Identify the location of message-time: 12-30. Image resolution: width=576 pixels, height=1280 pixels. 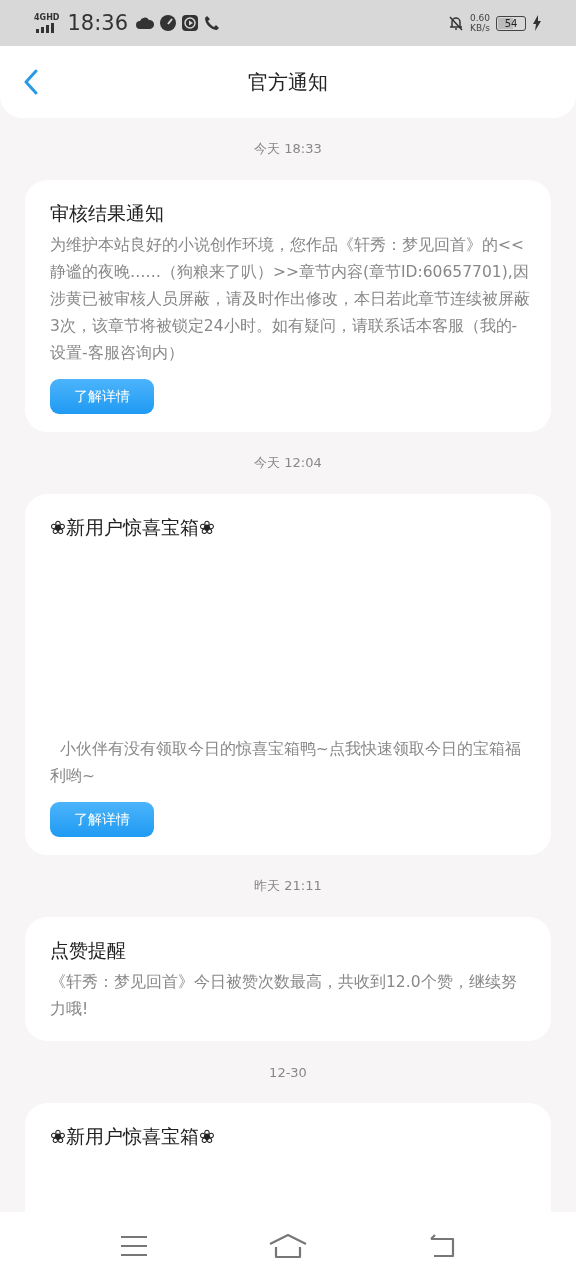
(288, 1072).